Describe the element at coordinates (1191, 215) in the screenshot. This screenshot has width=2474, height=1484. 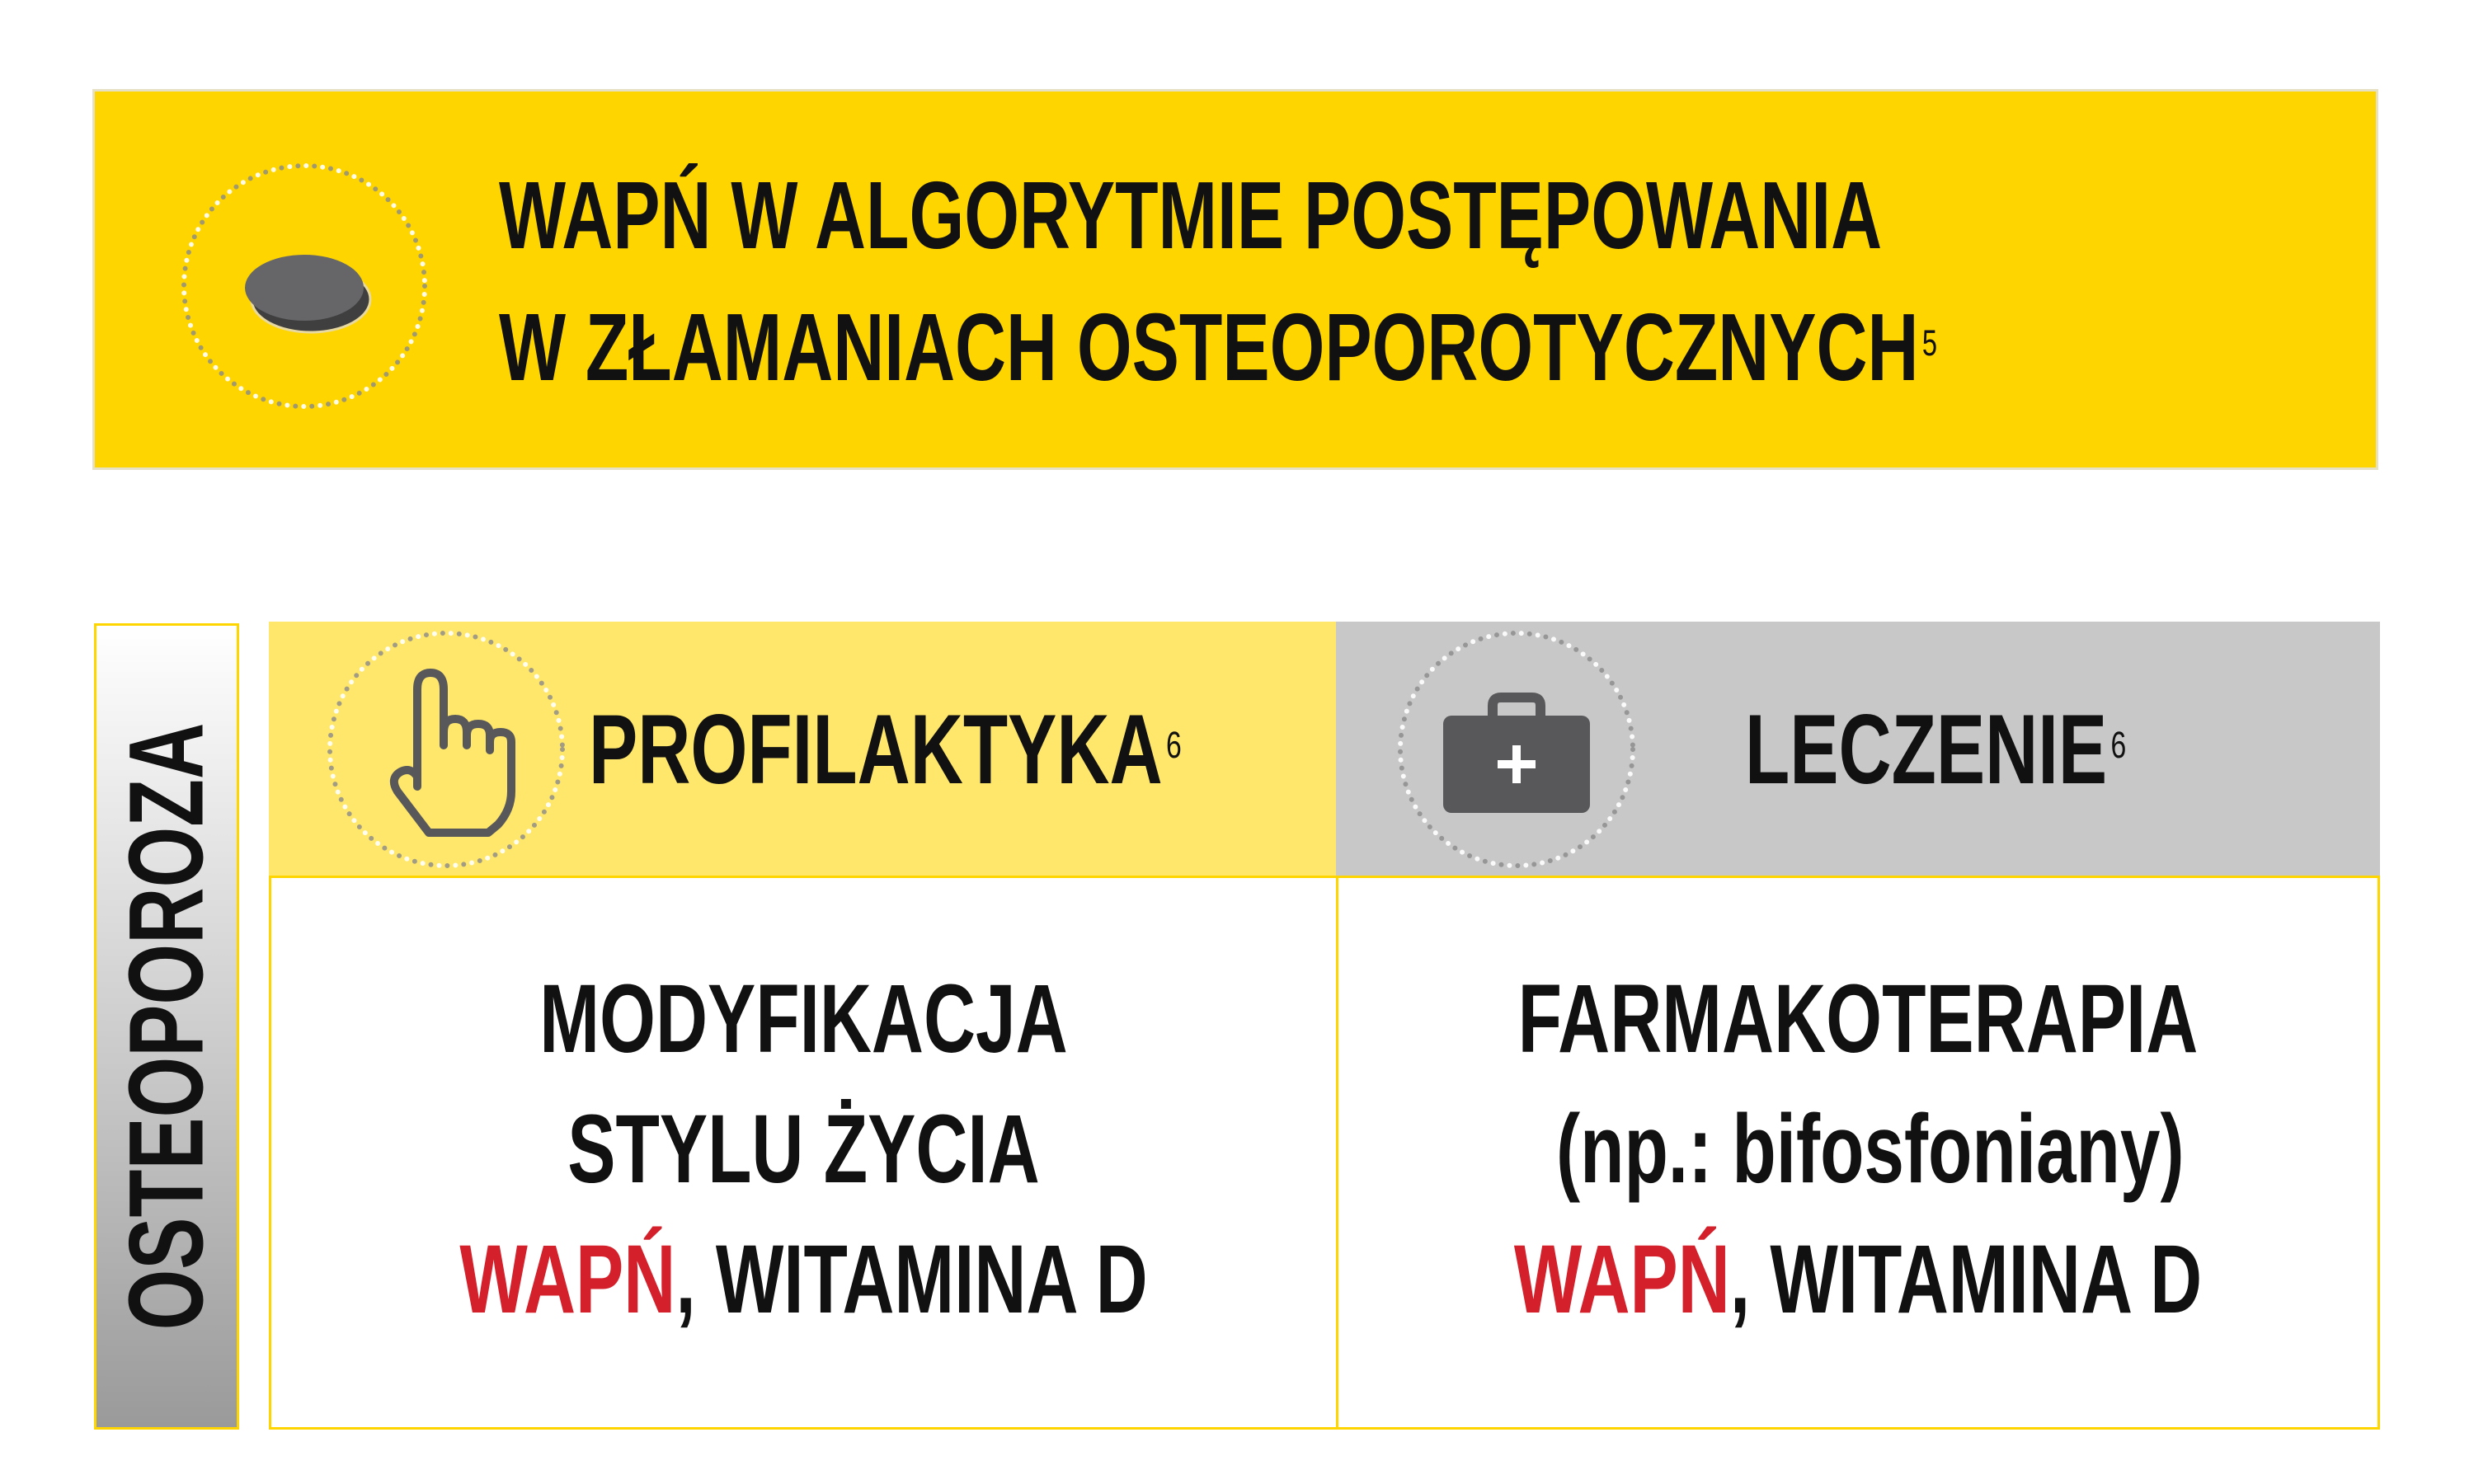
I see `banner-title-line-1: WAPŃ W ALGORYTMIE POSTĘPOWANIA` at that location.